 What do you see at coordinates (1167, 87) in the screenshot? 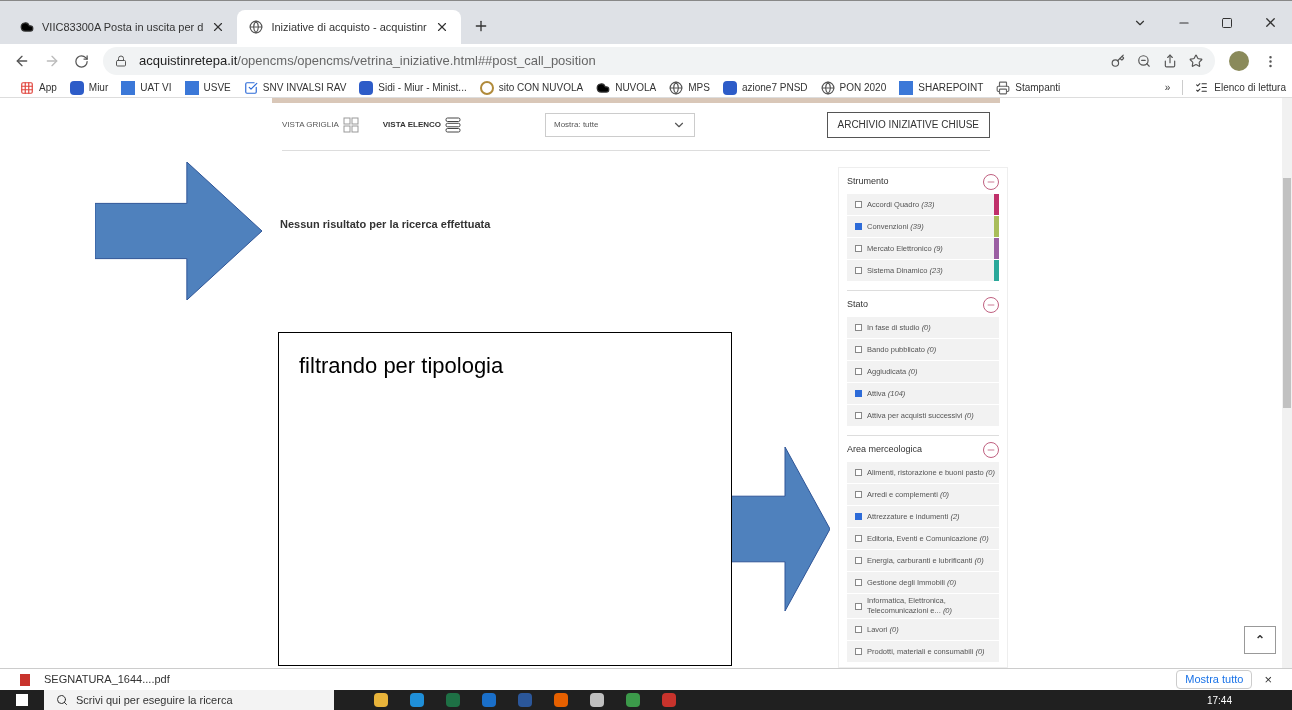
I see `more-bookmarks: »` at bounding box center [1167, 87].